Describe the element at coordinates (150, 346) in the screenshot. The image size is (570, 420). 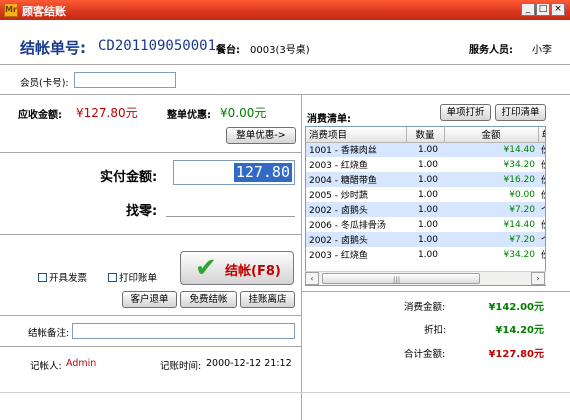
I see `note-divider` at that location.